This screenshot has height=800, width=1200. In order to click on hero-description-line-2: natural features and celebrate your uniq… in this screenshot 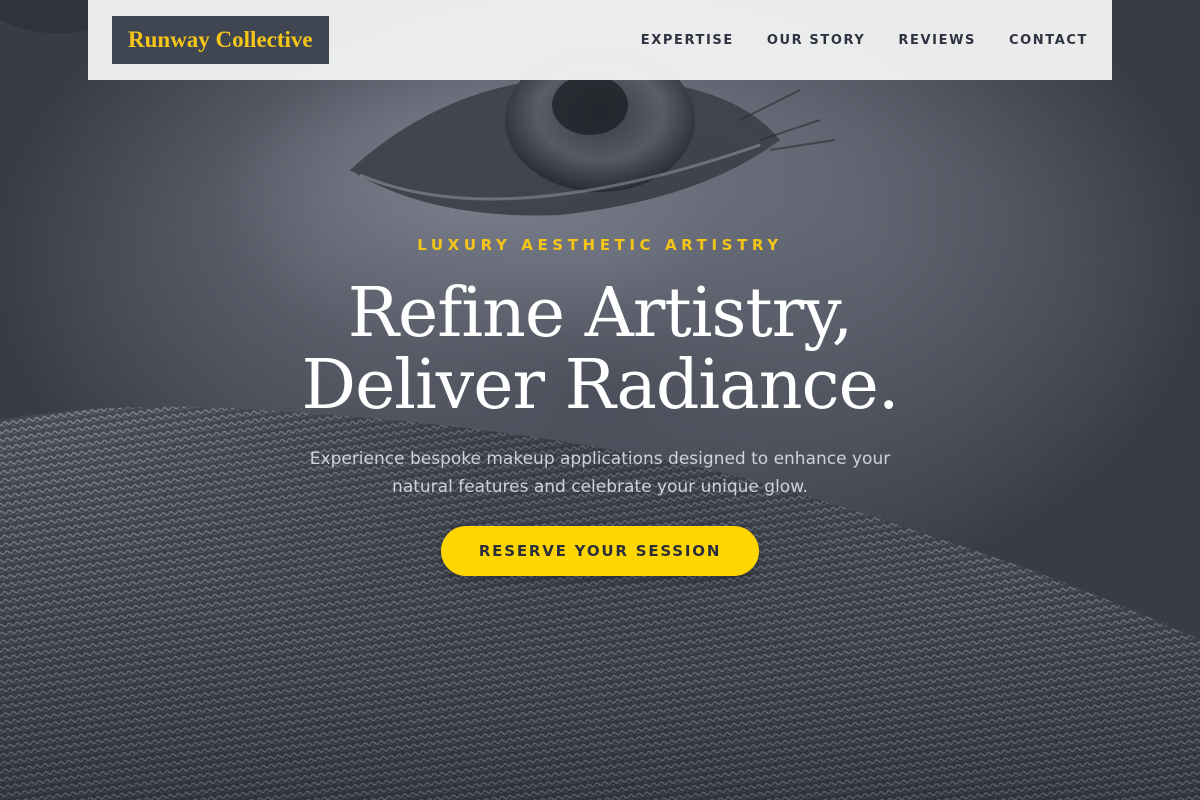, I will do `click(600, 487)`.